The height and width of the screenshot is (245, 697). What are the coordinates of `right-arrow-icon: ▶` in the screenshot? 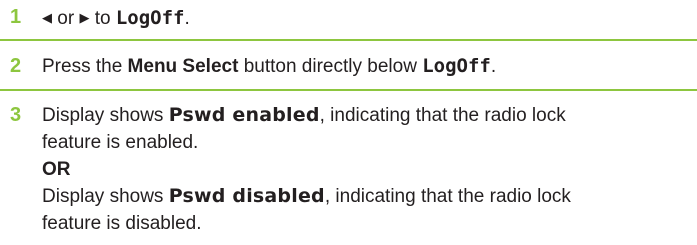 It's located at (84, 17).